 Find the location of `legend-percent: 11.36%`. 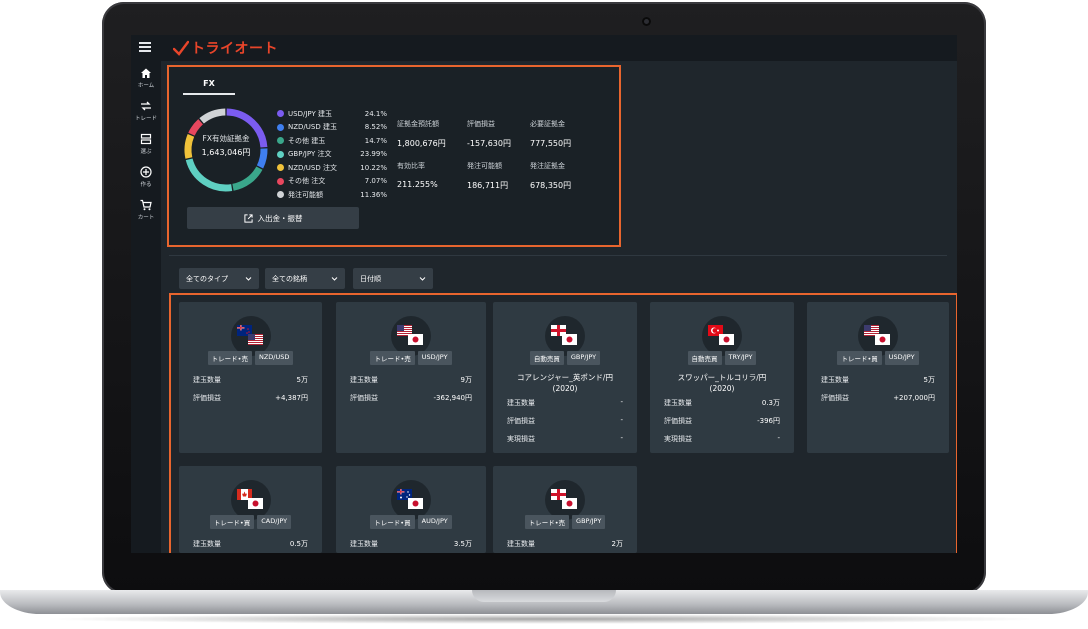

legend-percent: 11.36% is located at coordinates (373, 194).